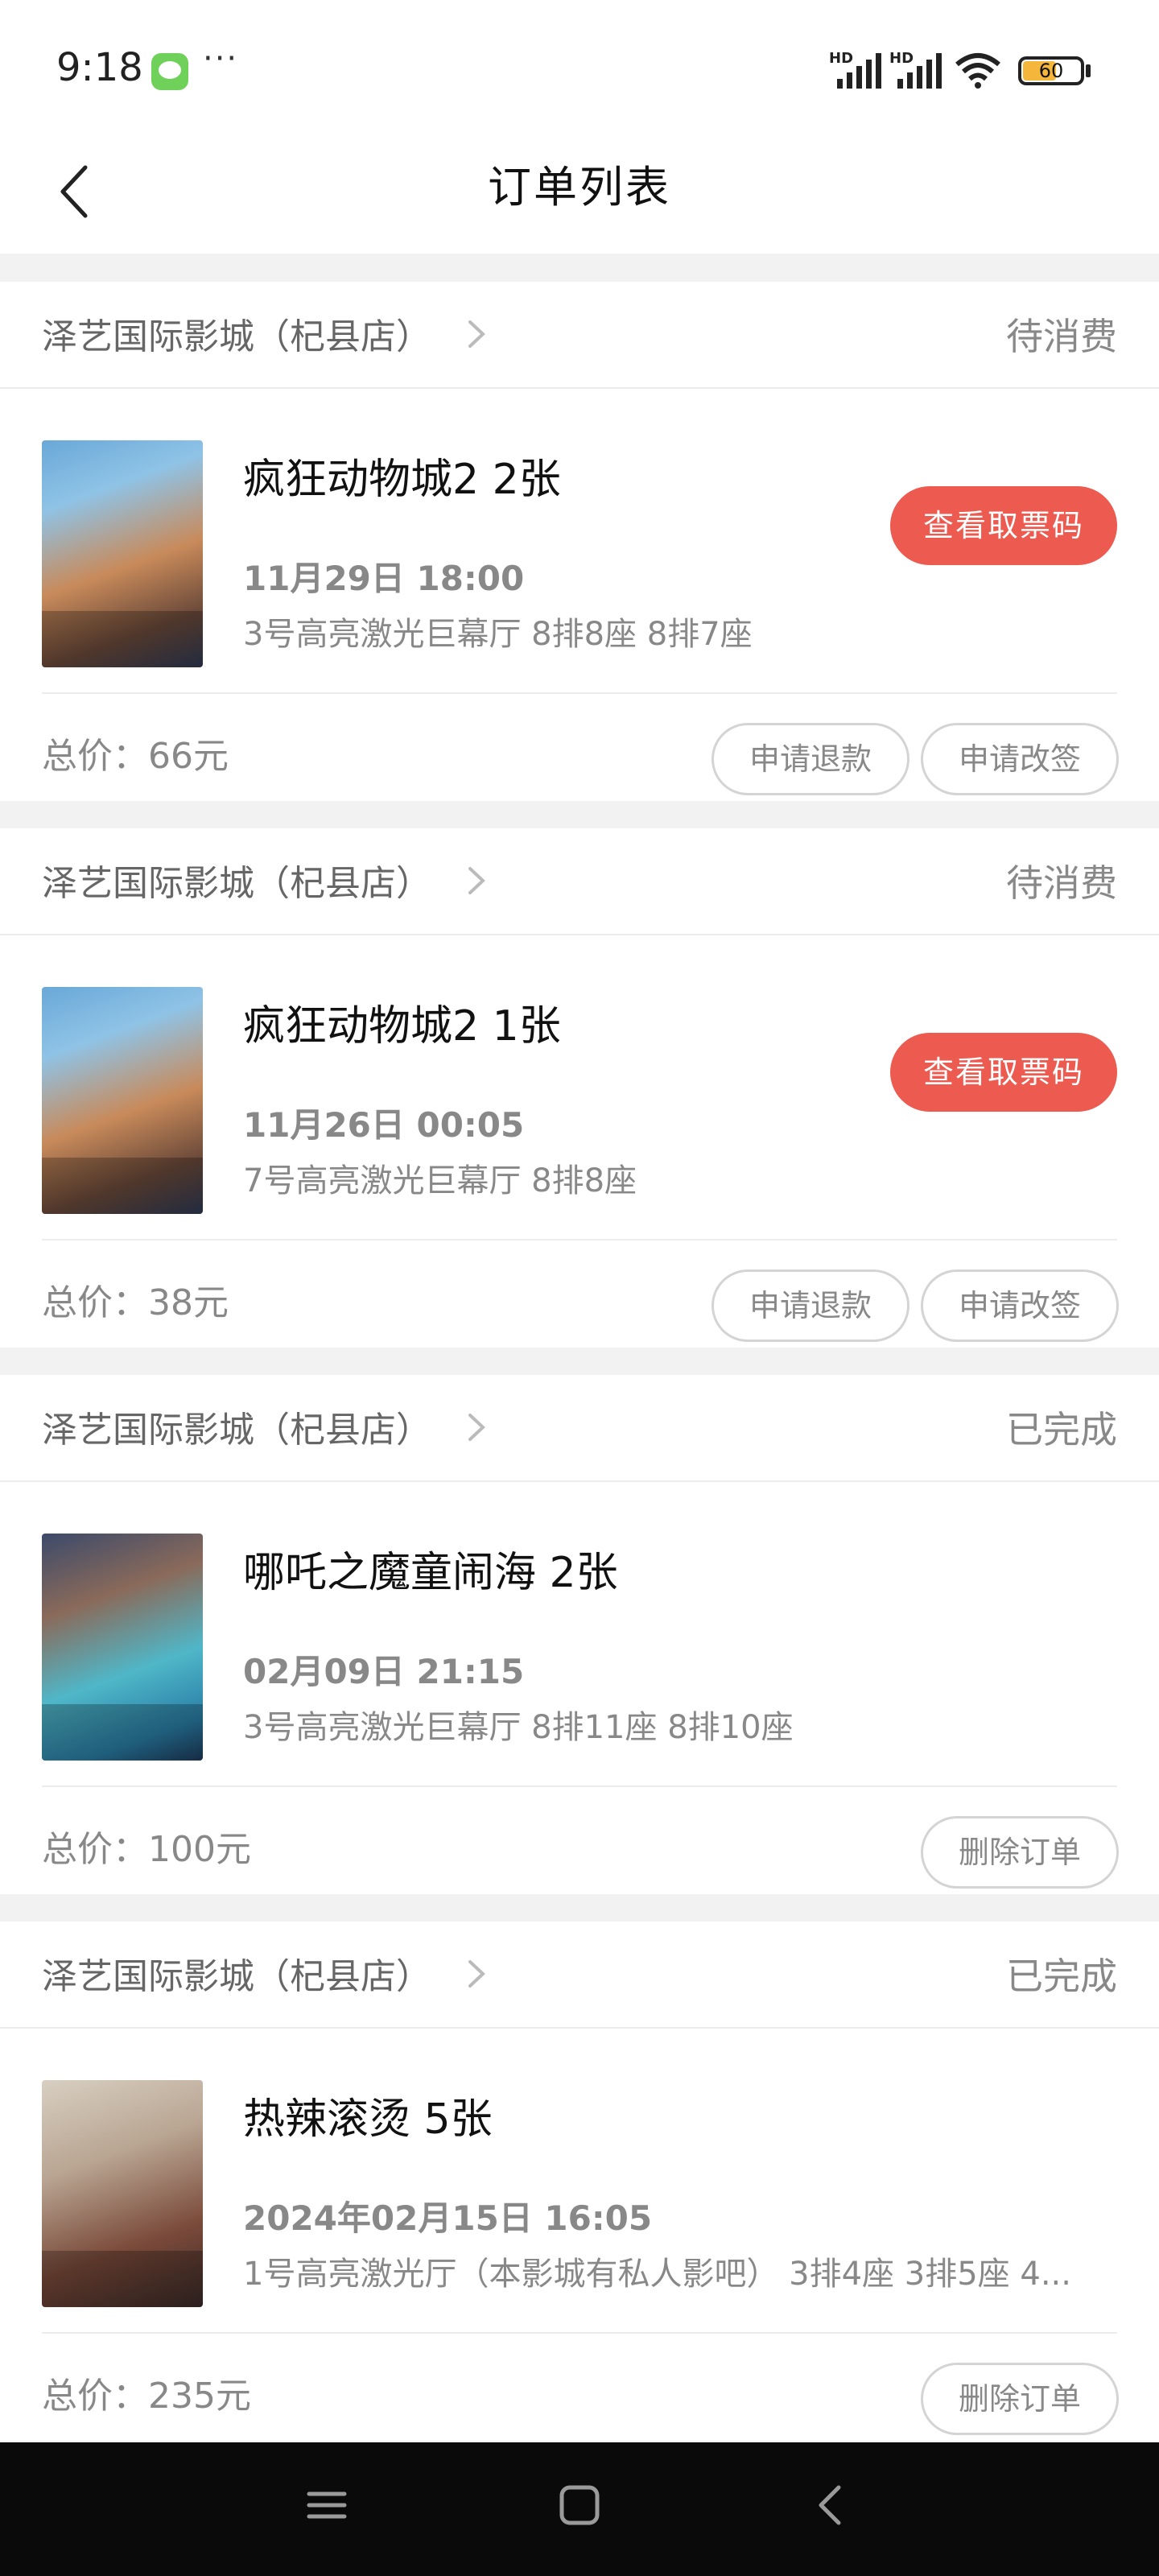 The image size is (1159, 2576). Describe the element at coordinates (326, 2505) in the screenshot. I see `menu-icon` at that location.